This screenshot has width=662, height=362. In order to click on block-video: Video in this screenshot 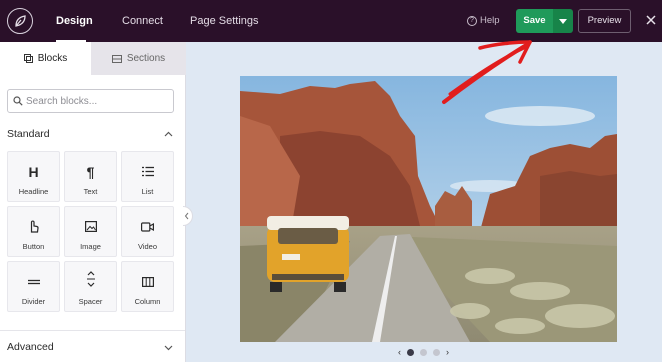, I will do `click(147, 231)`.